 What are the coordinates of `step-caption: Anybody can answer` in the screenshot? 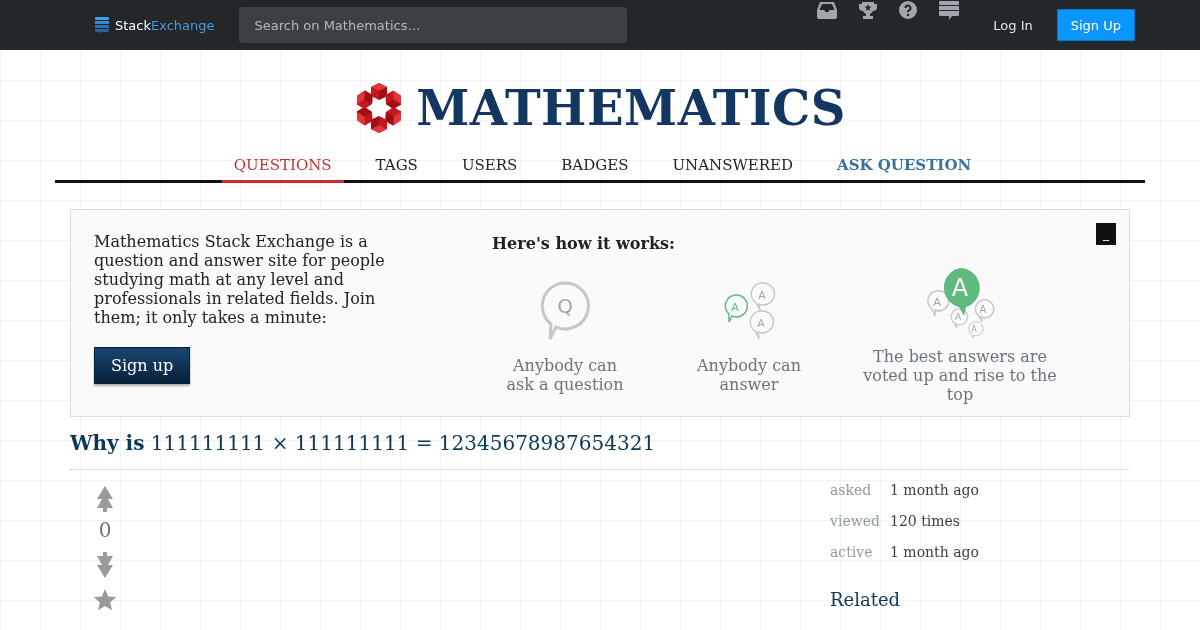 It's located at (749, 375).